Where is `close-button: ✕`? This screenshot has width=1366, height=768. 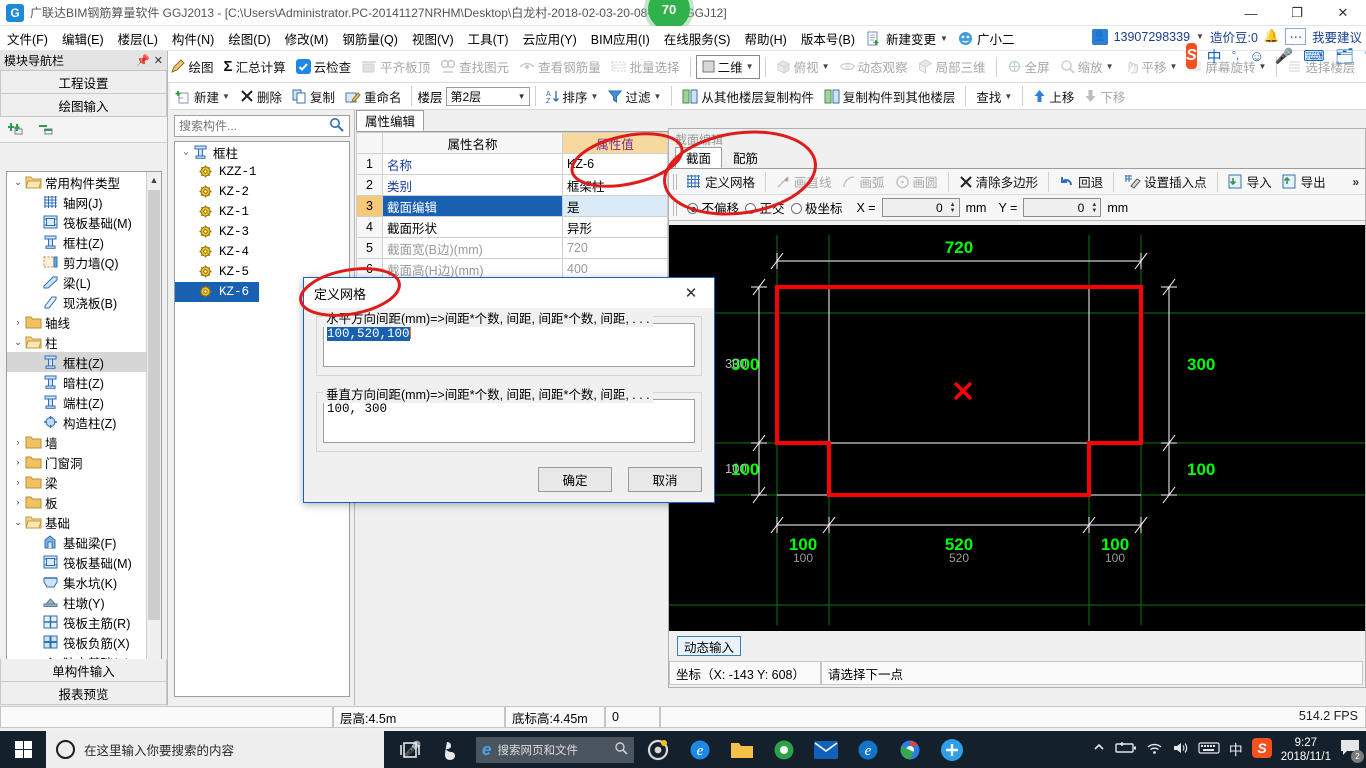
close-button: ✕ is located at coordinates (1343, 13).